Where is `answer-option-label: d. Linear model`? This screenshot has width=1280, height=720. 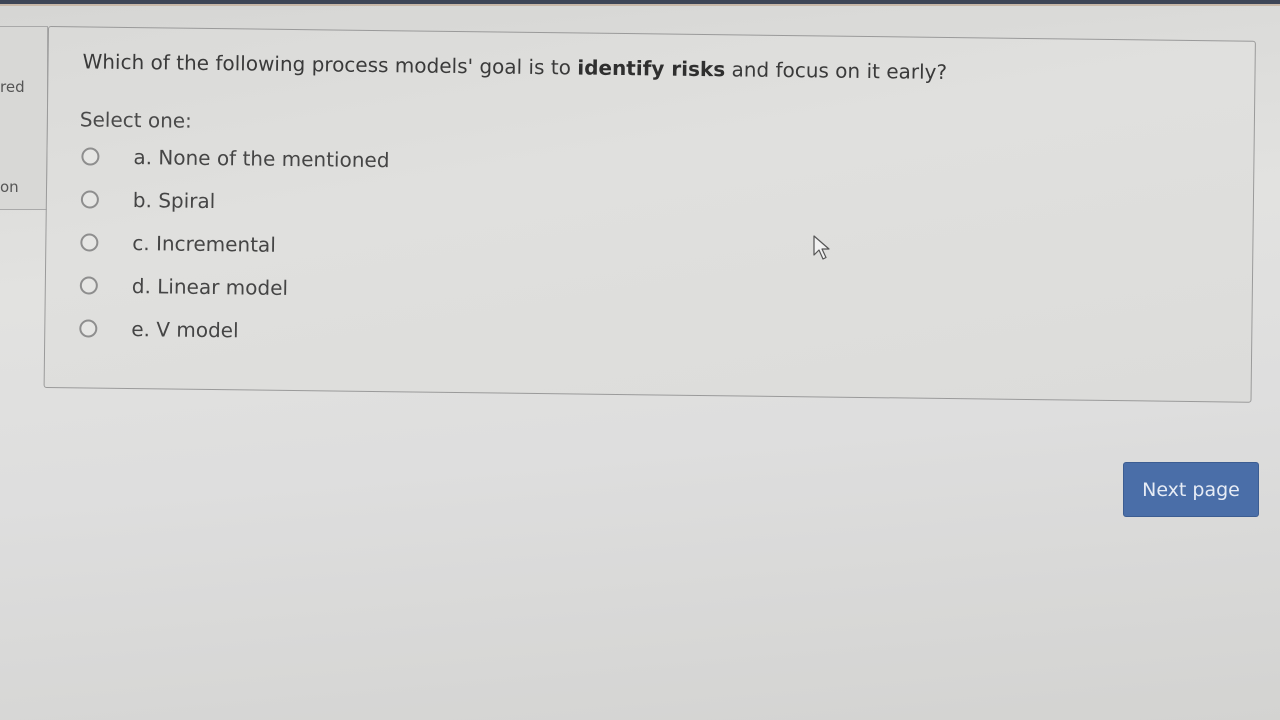 answer-option-label: d. Linear model is located at coordinates (210, 287).